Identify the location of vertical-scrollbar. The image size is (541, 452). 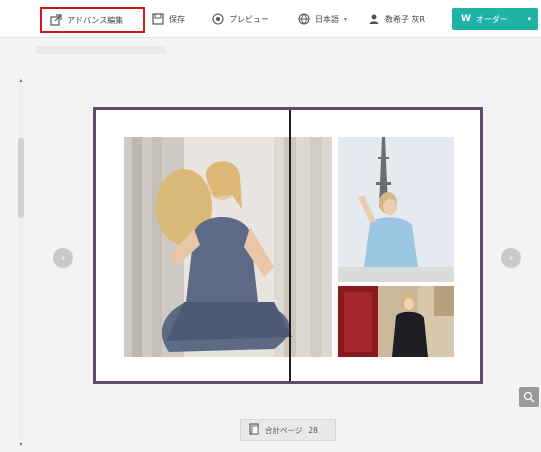
(21, 260).